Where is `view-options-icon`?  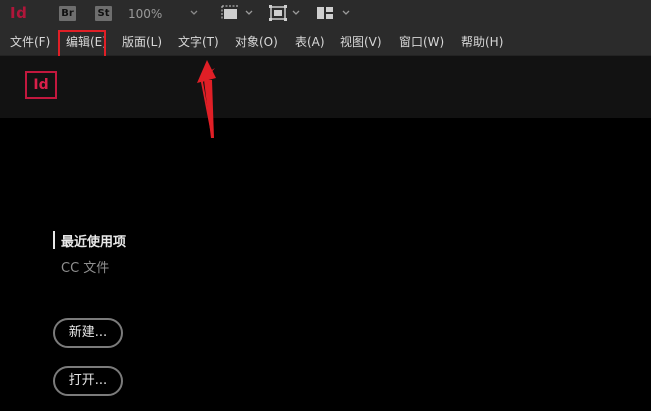 view-options-icon is located at coordinates (278, 13).